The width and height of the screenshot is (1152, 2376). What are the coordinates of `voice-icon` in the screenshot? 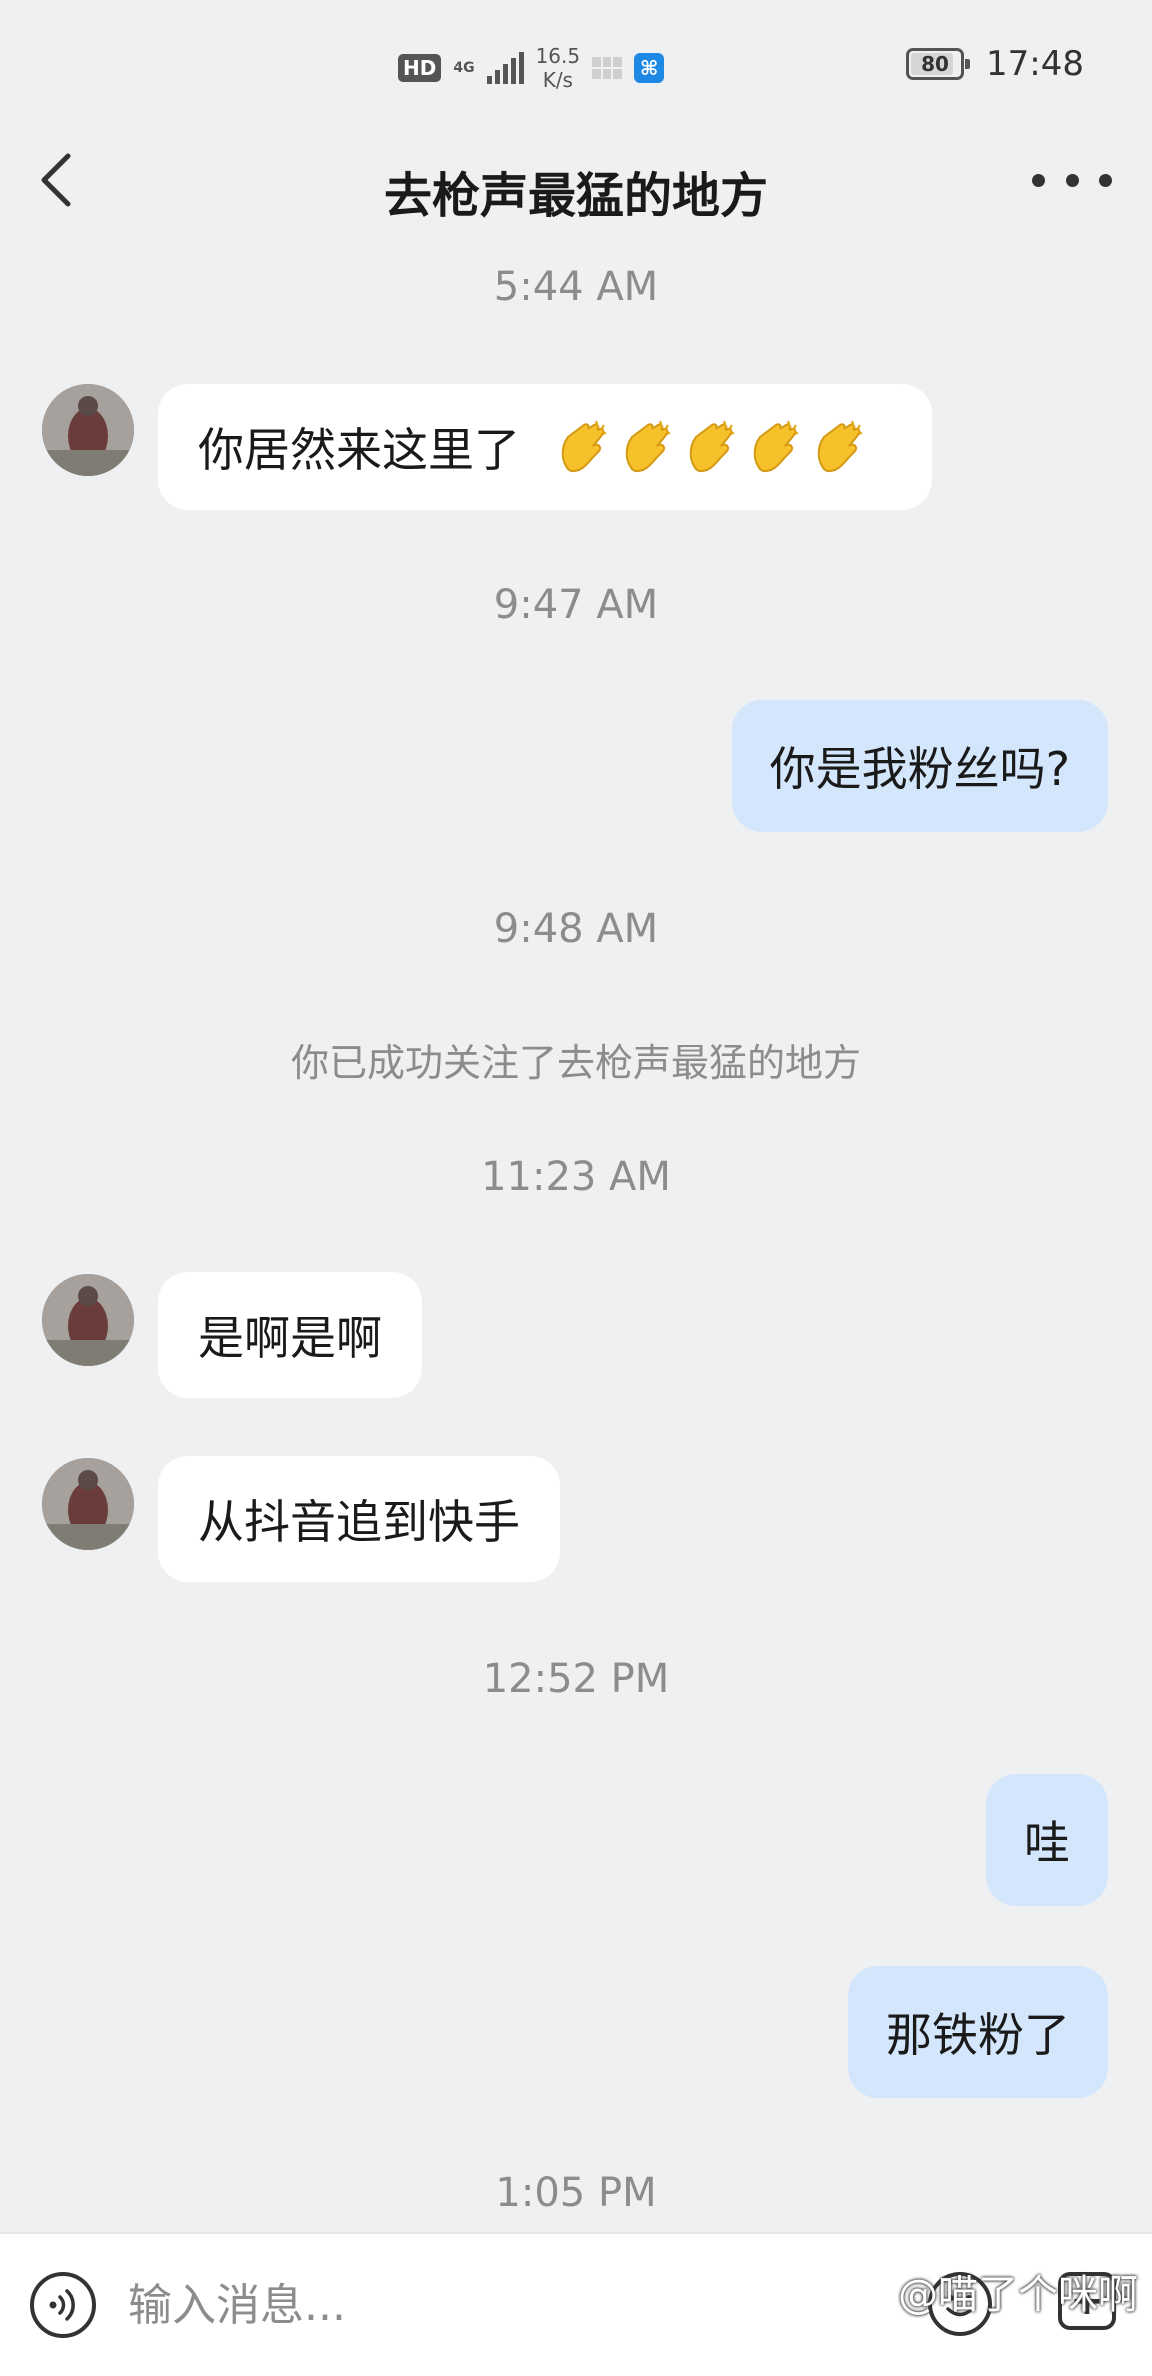 It's located at (62, 2305).